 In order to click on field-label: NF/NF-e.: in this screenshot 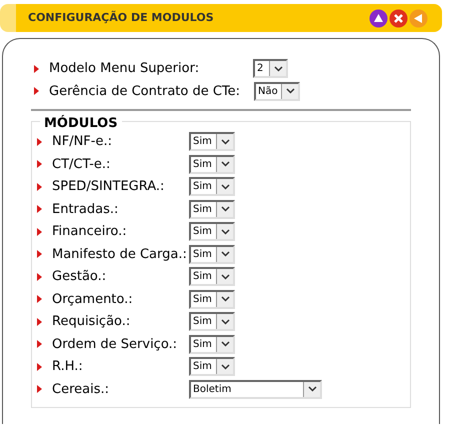, I will do `click(82, 142)`.